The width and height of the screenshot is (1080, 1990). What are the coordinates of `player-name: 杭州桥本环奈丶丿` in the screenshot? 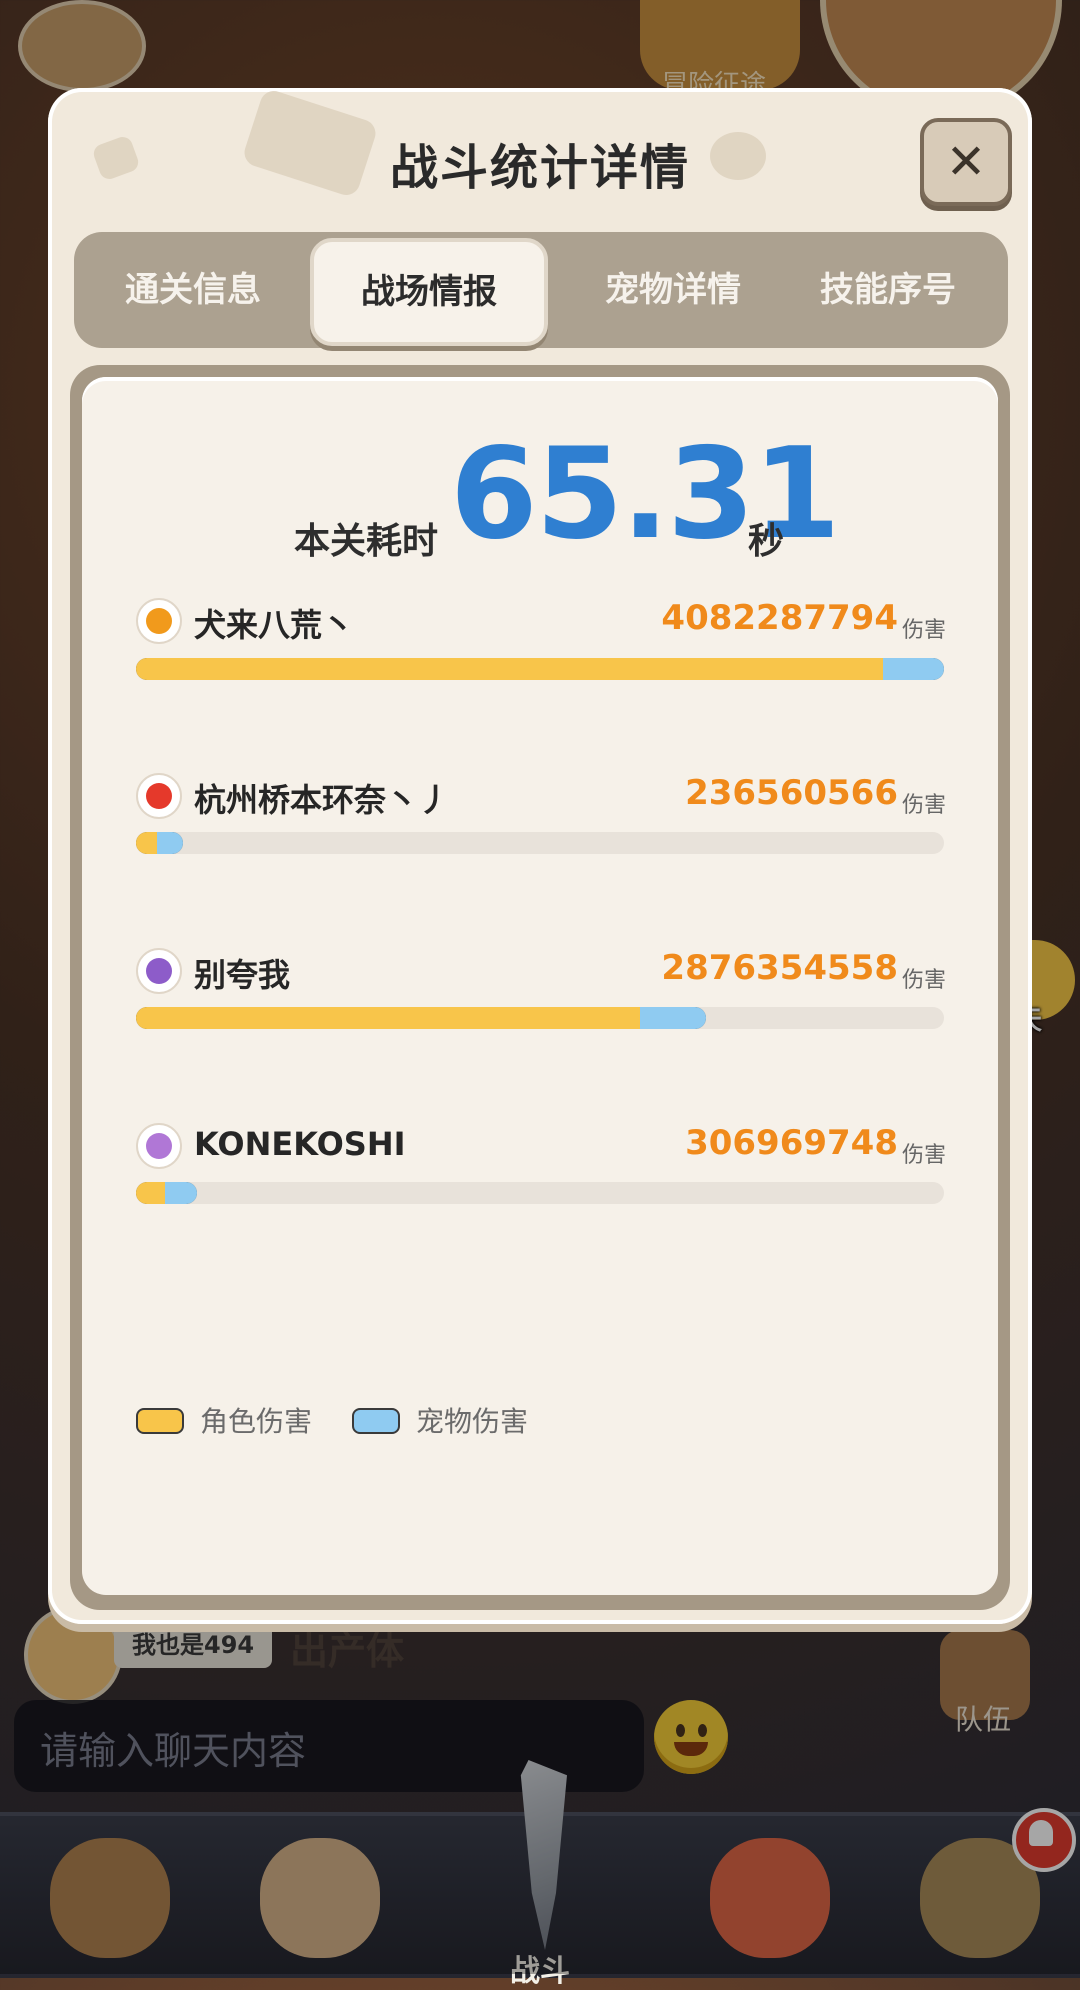 It's located at (322, 800).